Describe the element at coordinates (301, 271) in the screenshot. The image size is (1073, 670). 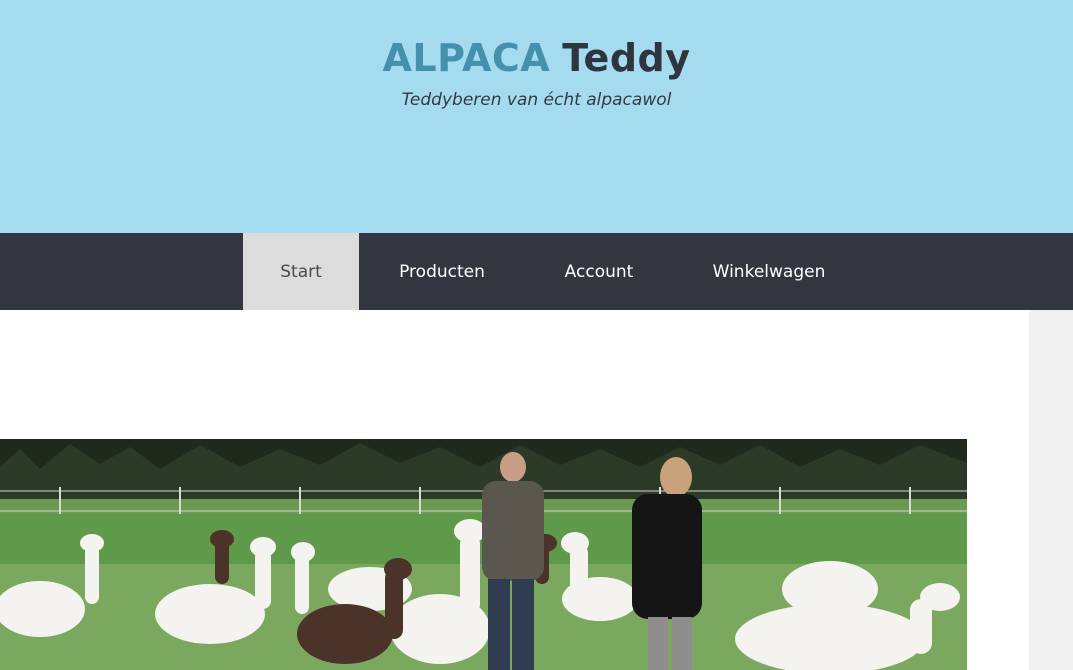
I see `nav-item-start: Start` at that location.